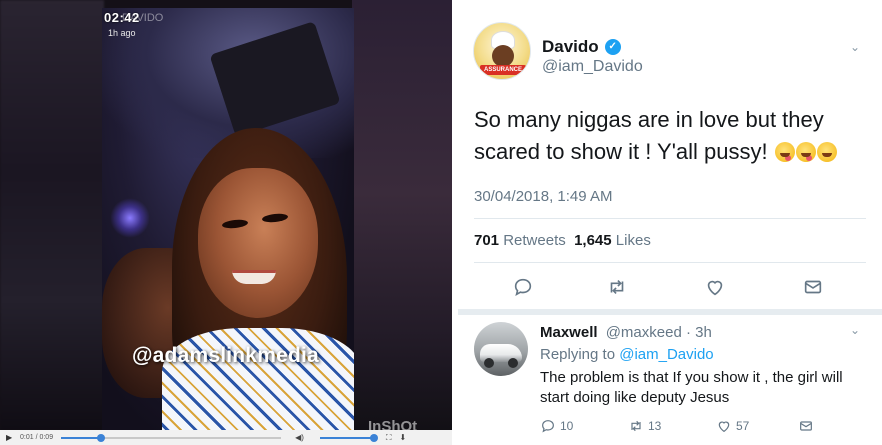 The height and width of the screenshot is (445, 882). What do you see at coordinates (569, 332) in the screenshot?
I see `reply-author-name: Maxwell` at bounding box center [569, 332].